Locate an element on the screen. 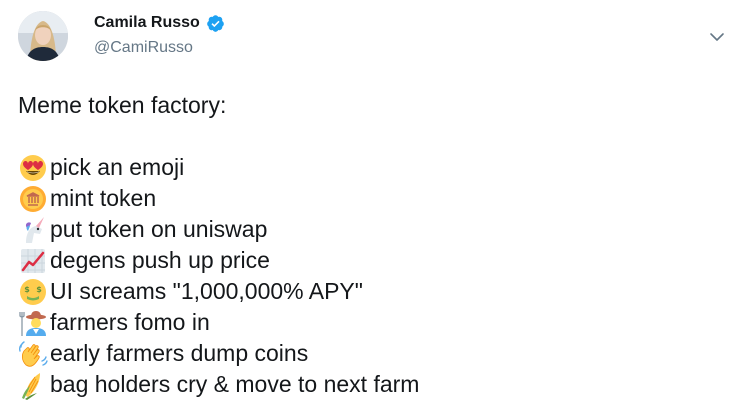 The width and height of the screenshot is (751, 418). verified-badge-icon is located at coordinates (215, 23).